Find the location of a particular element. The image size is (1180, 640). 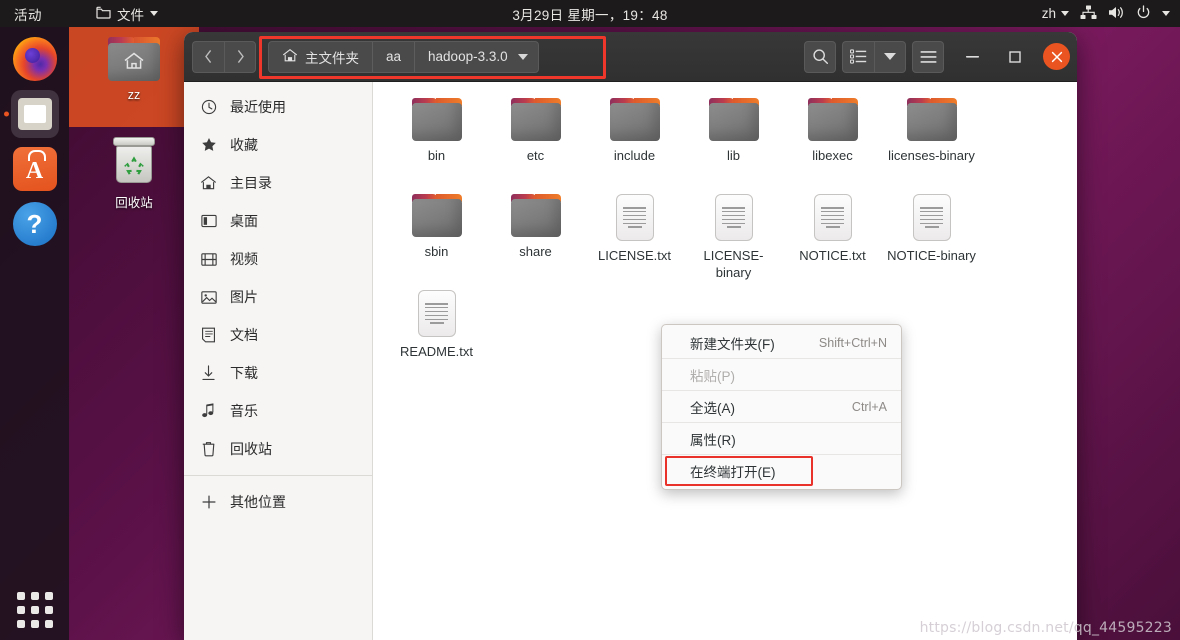

hamburger-icon is located at coordinates (928, 56).